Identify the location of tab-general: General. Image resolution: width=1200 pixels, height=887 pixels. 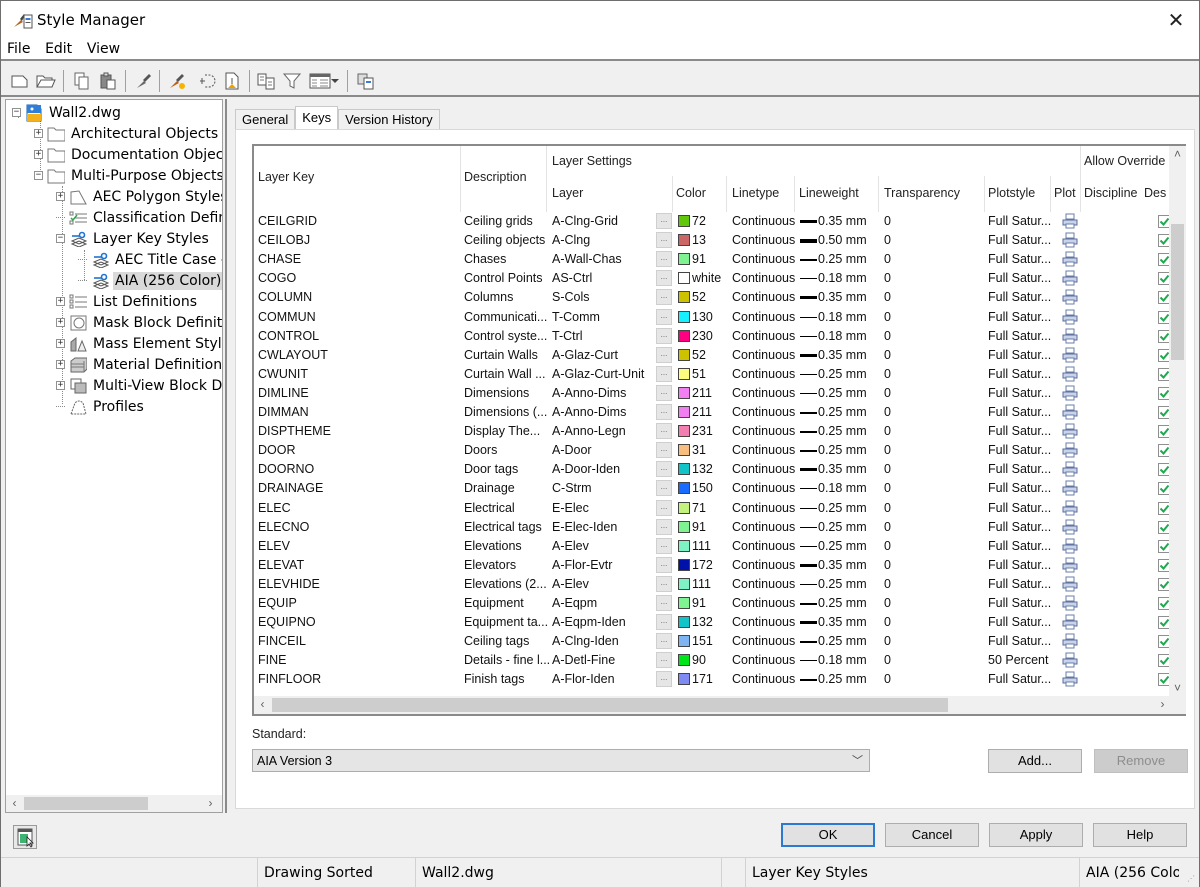
(265, 119).